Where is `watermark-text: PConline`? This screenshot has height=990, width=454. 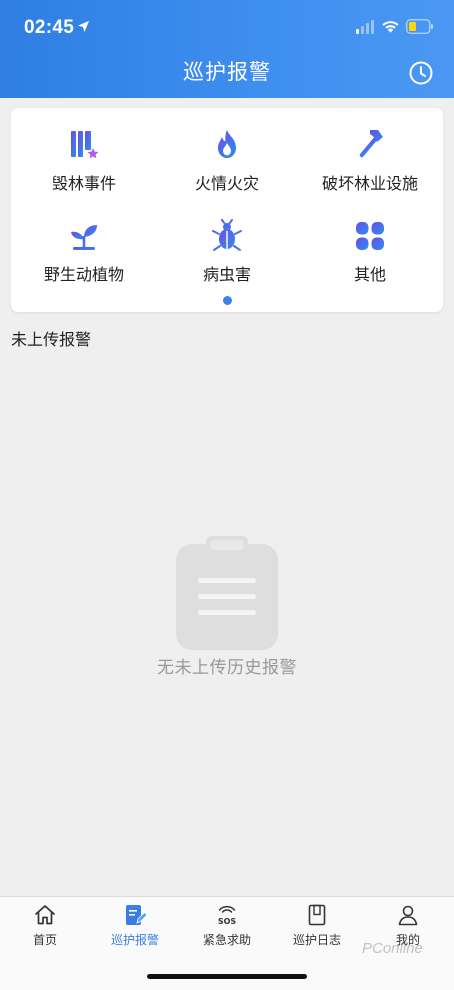 watermark-text: PConline is located at coordinates (392, 948).